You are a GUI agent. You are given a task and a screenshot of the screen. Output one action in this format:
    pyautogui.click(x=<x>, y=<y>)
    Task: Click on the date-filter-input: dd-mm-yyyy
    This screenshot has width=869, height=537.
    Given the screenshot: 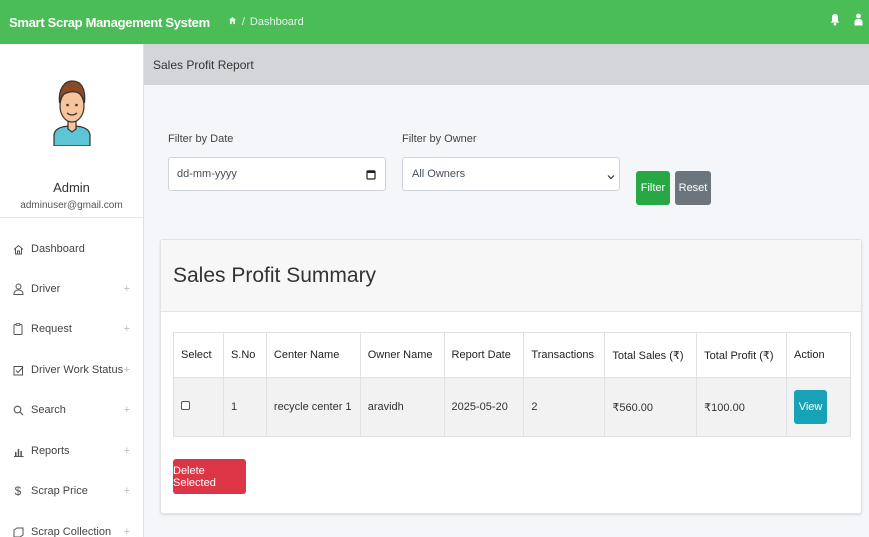 What is the action you would take?
    pyautogui.click(x=277, y=174)
    